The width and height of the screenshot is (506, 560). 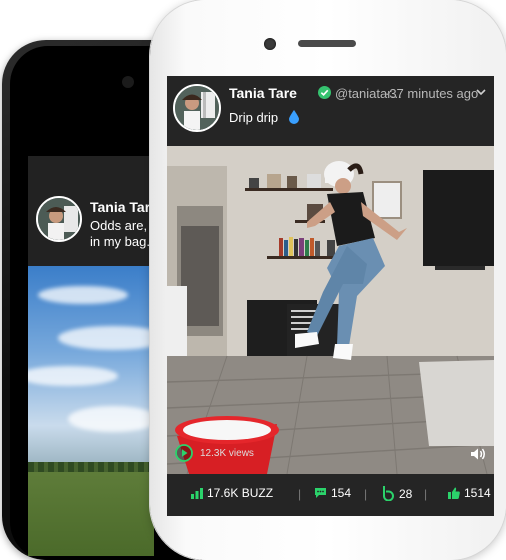 I want to click on chevron-down-icon, so click(x=481, y=92).